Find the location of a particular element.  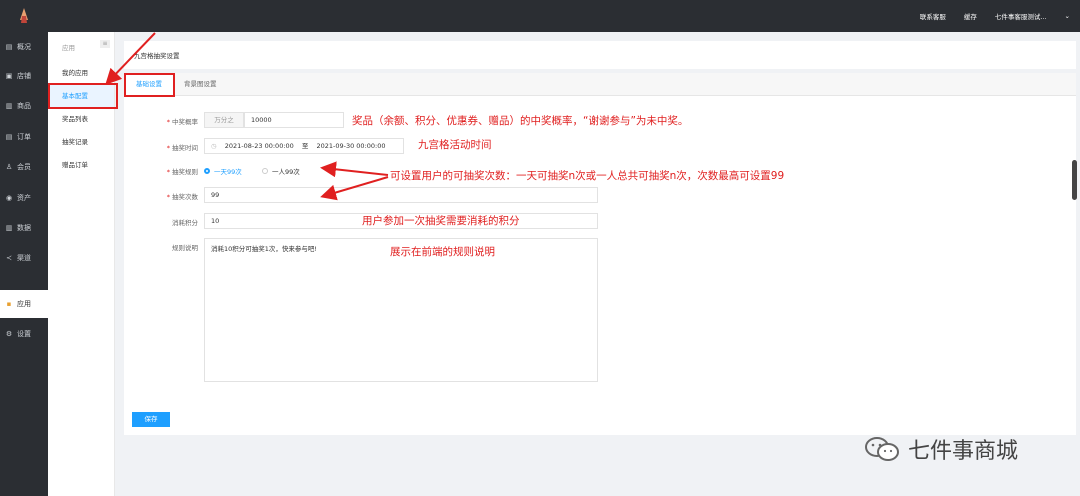

annotation-arrows is located at coordinates (247, 116).